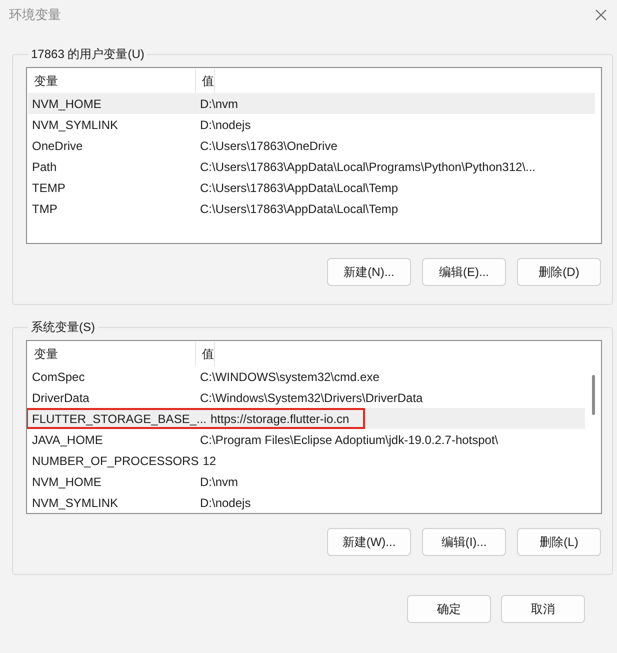 The width and height of the screenshot is (617, 653). I want to click on variable-row: JAVA_HOME C:\Program Files\Eclipse Adoptium\jdk-19.0.2.7-hotspot\, so click(306, 439).